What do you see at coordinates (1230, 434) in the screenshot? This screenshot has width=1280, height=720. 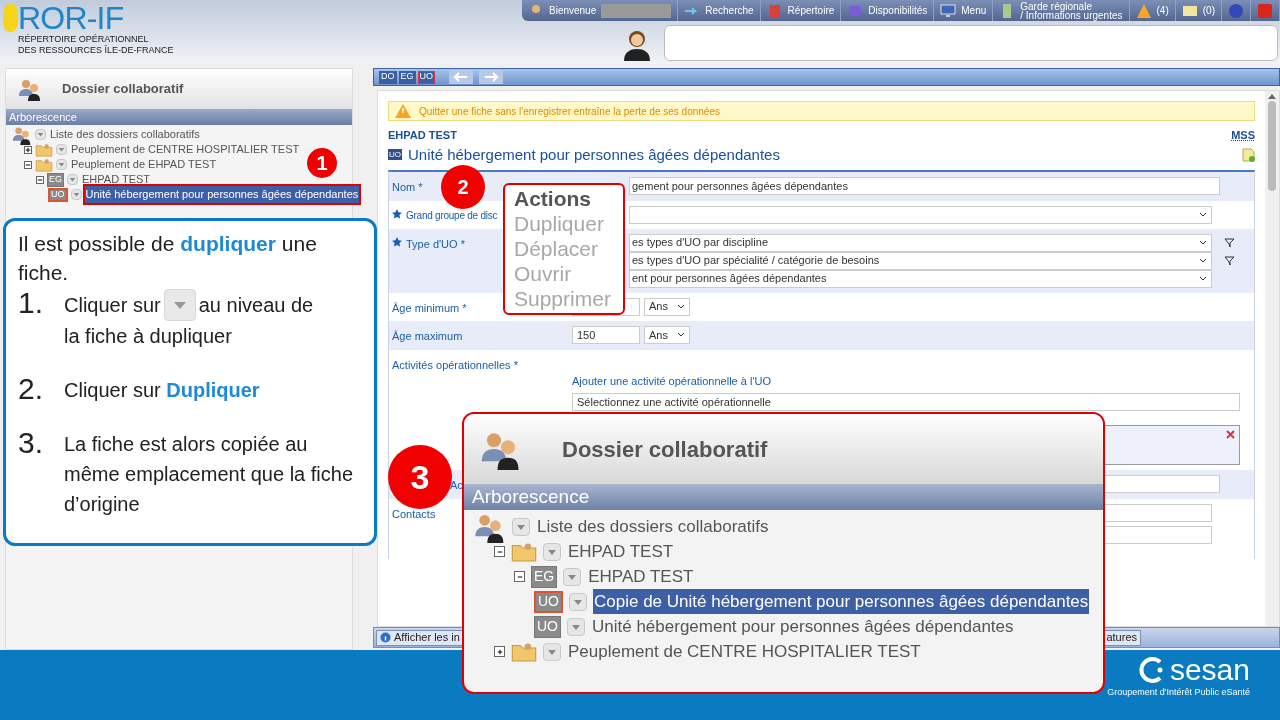 I see `close-icon` at bounding box center [1230, 434].